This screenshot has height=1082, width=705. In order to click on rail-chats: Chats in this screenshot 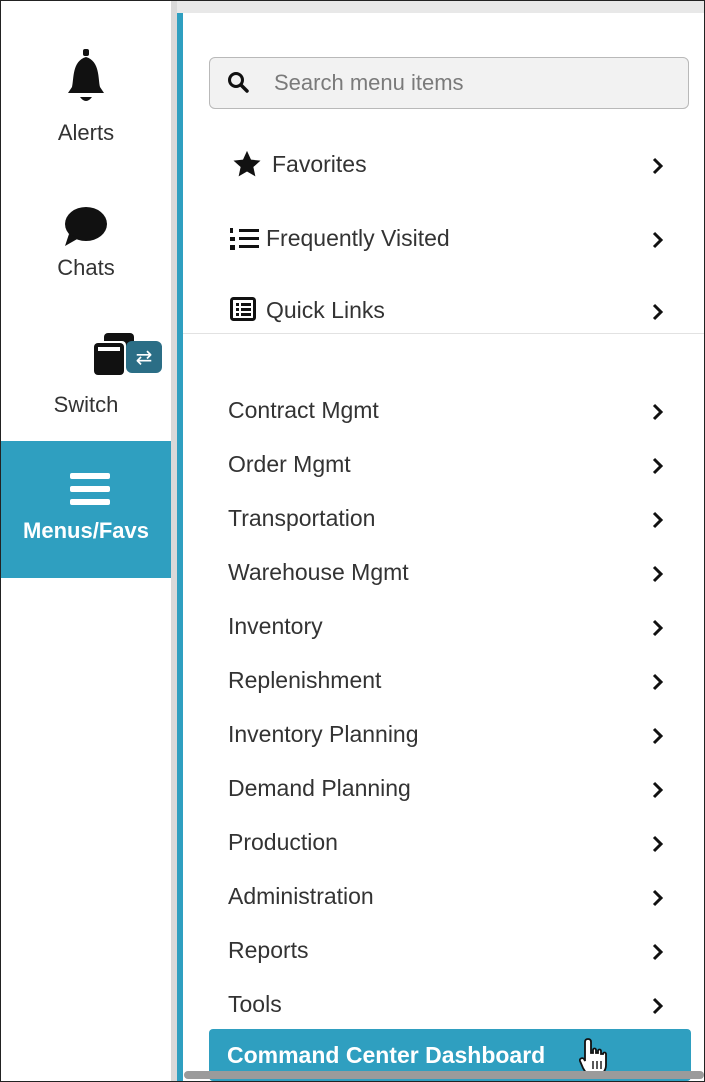, I will do `click(86, 243)`.